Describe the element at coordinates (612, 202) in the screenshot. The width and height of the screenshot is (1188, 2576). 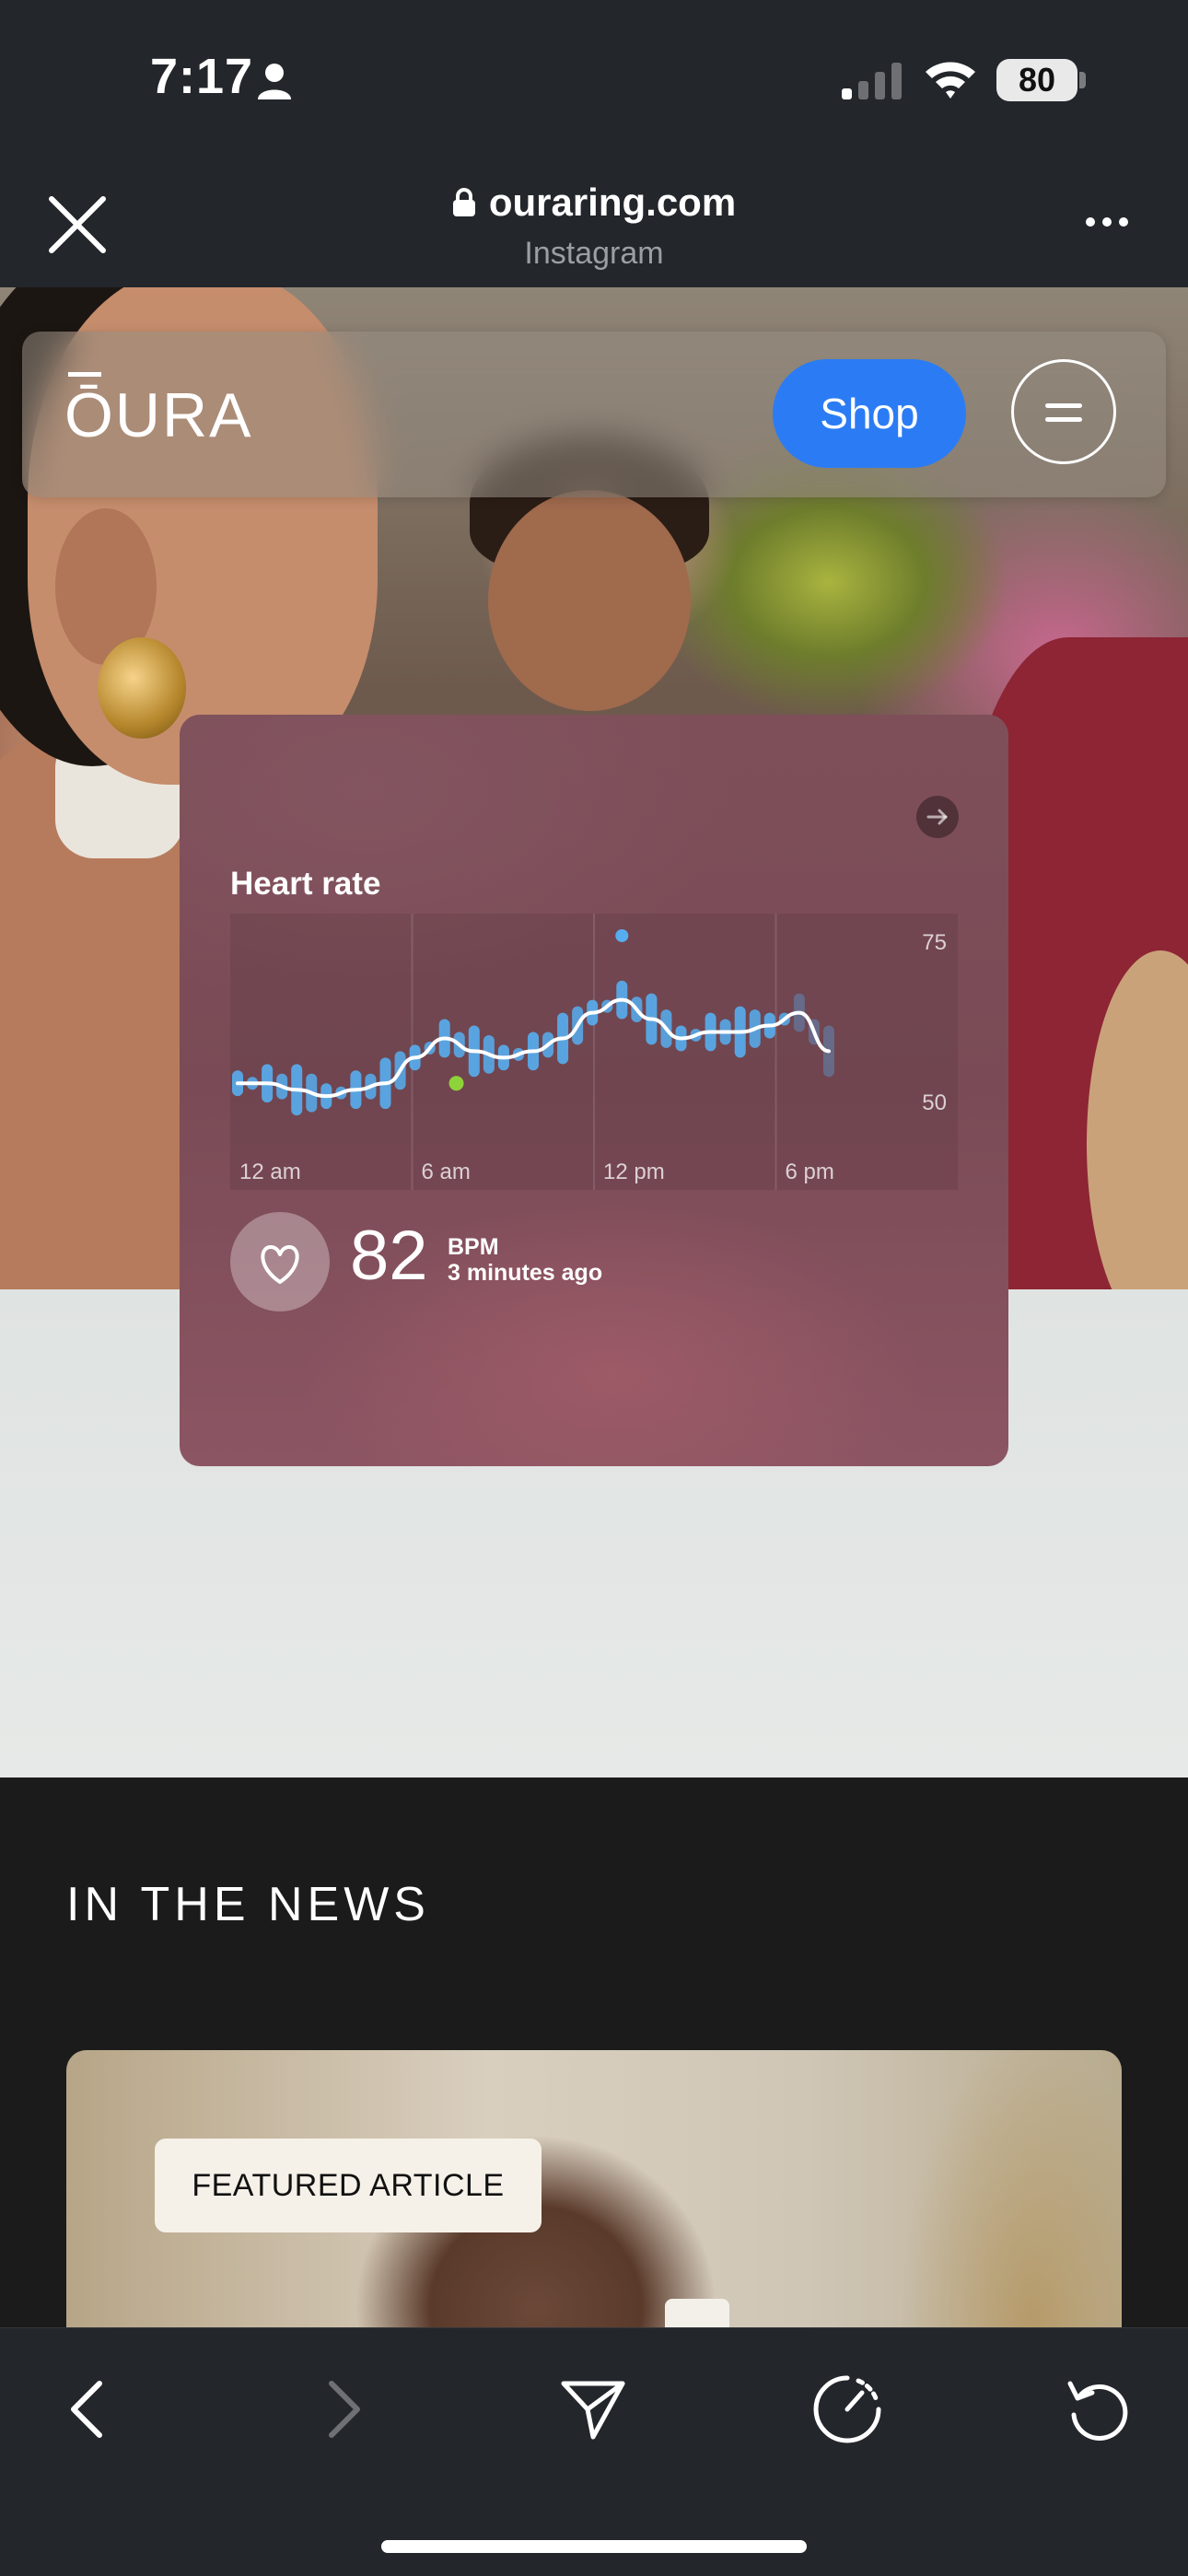
I see `url-text: ouraring.com` at that location.